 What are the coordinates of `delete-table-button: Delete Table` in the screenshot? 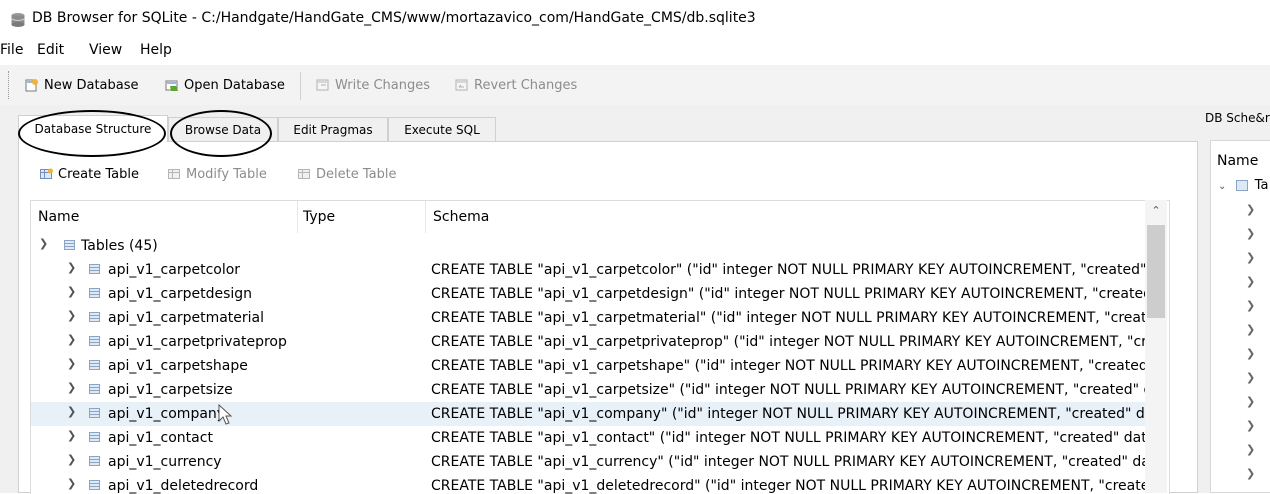 It's located at (347, 174).